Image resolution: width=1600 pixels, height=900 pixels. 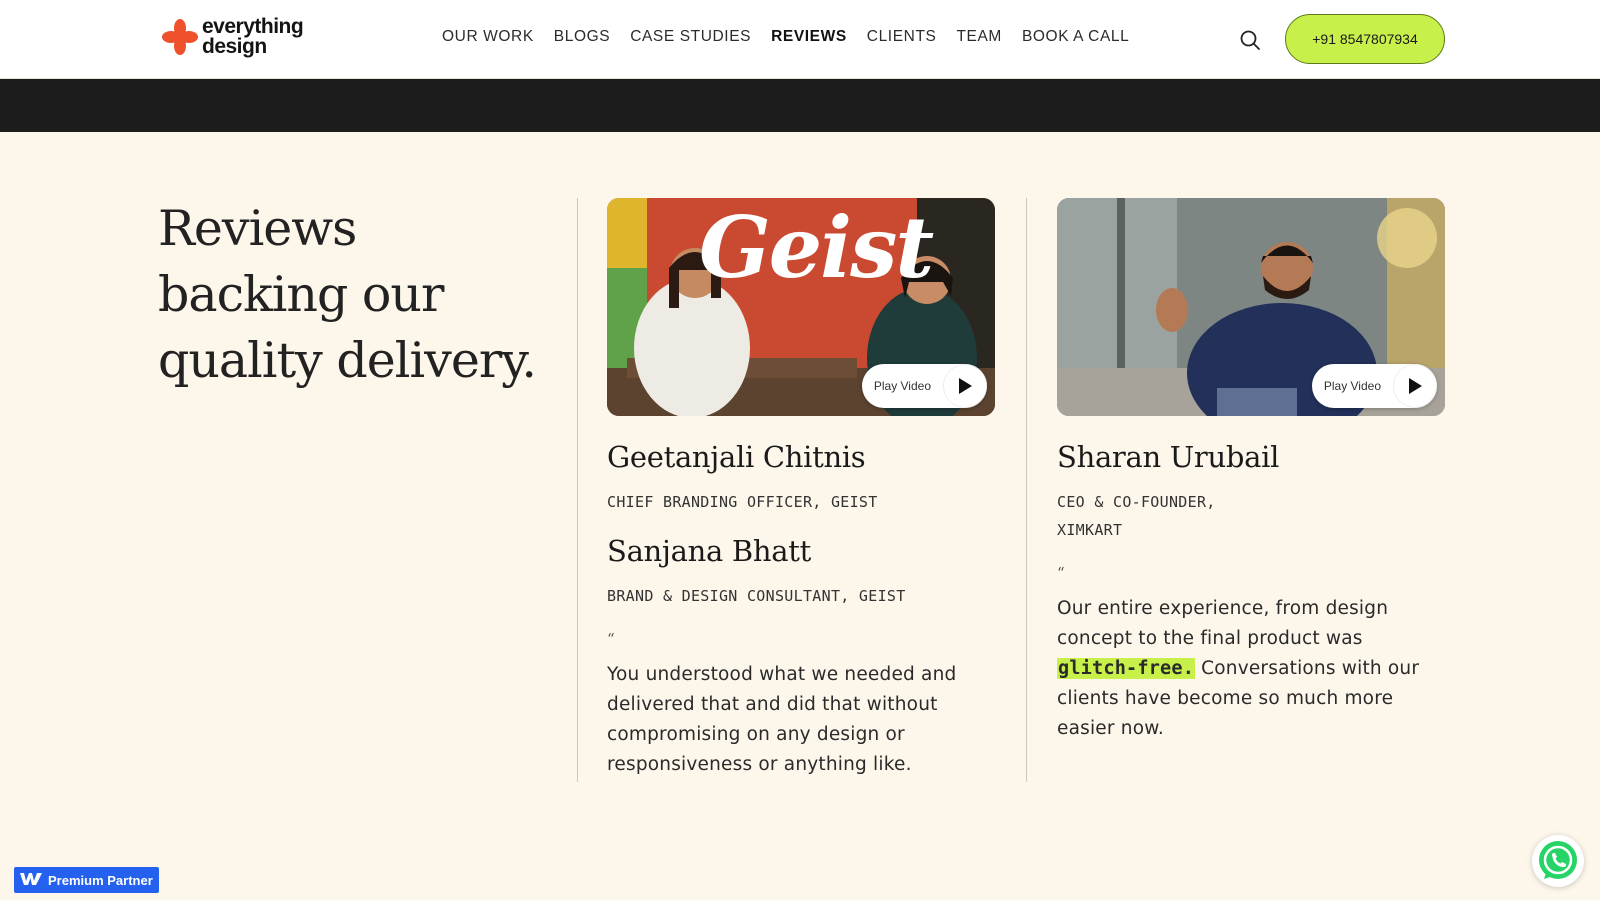 I want to click on section-title-line-1: Reviews, so click(x=257, y=228).